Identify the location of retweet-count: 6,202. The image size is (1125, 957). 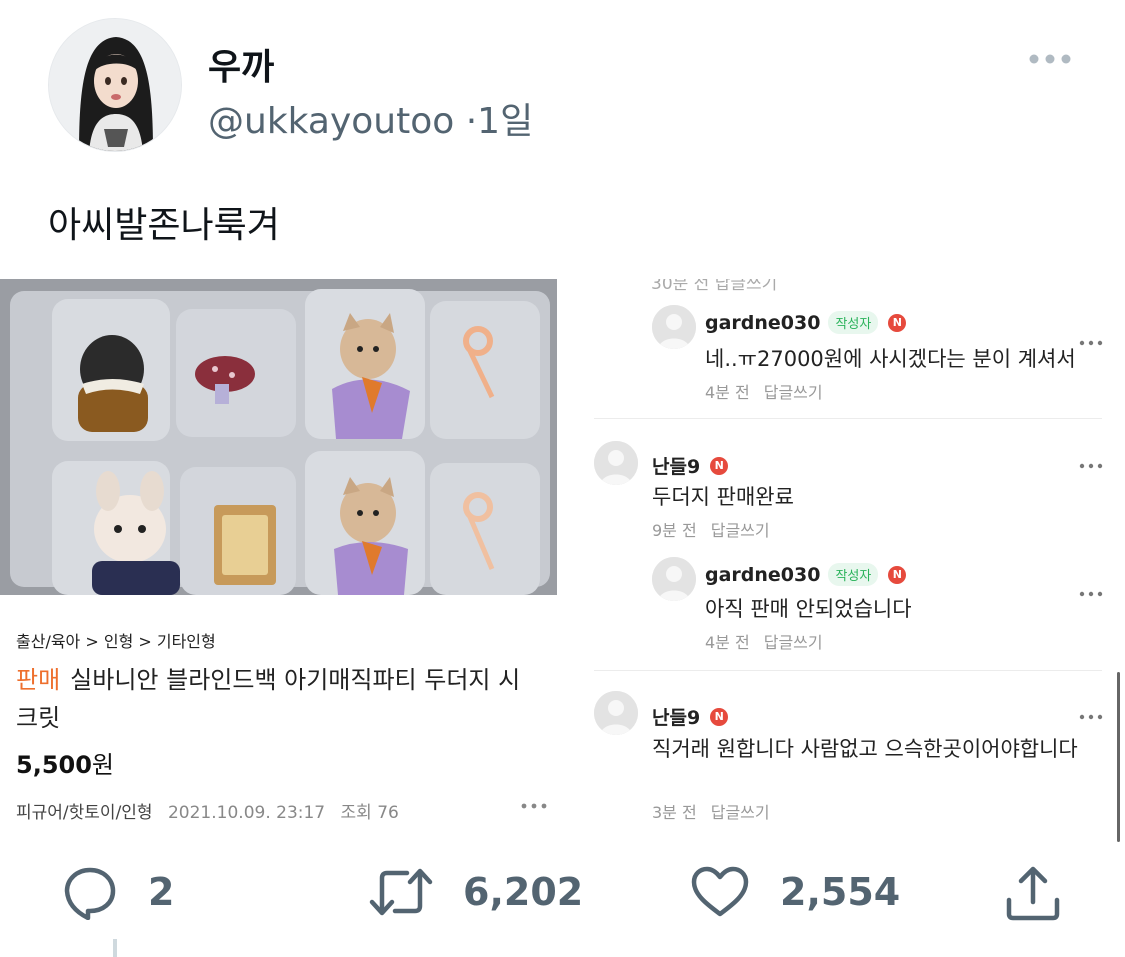
(523, 892).